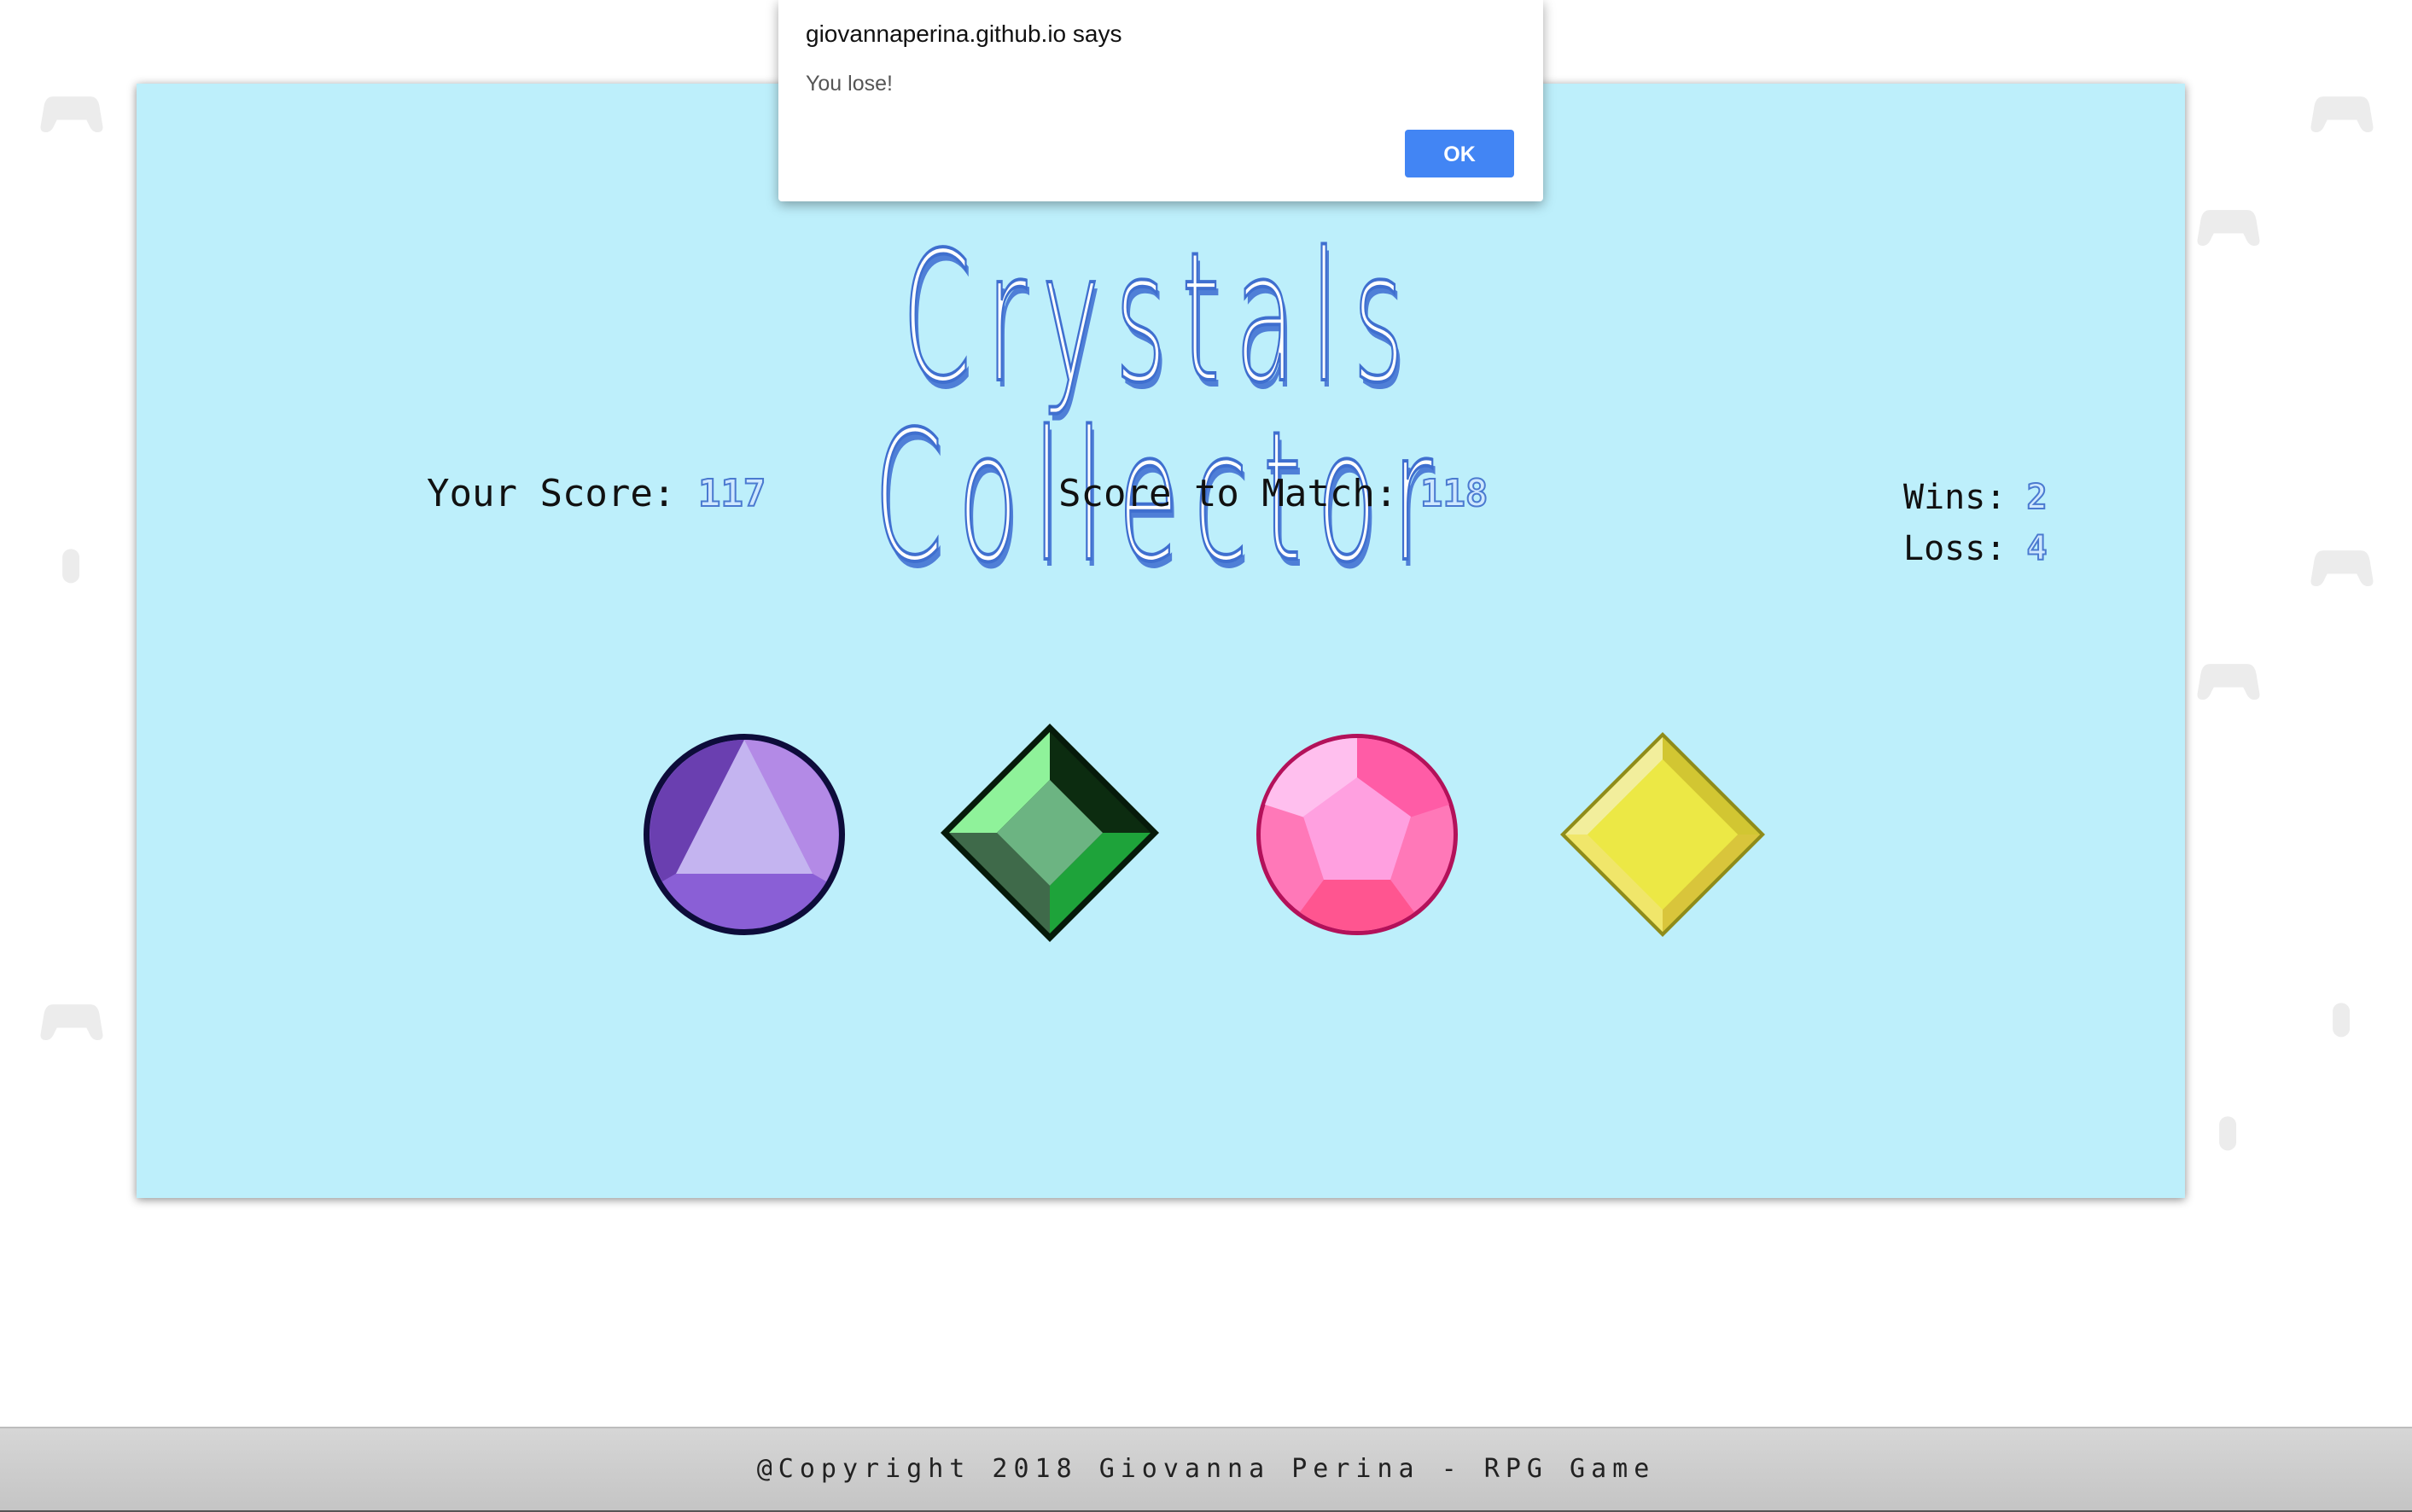 Image resolution: width=2412 pixels, height=1512 pixels. Describe the element at coordinates (1662, 834) in the screenshot. I see `yellow-crystal` at that location.